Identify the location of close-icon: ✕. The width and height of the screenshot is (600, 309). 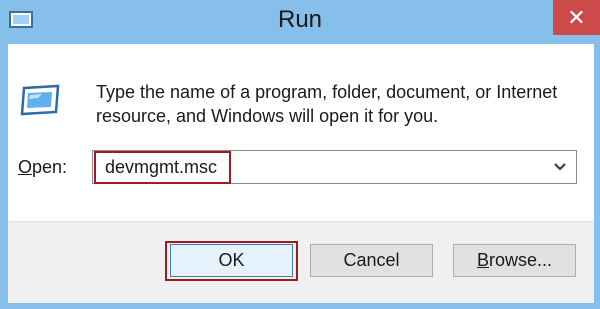
(576, 17).